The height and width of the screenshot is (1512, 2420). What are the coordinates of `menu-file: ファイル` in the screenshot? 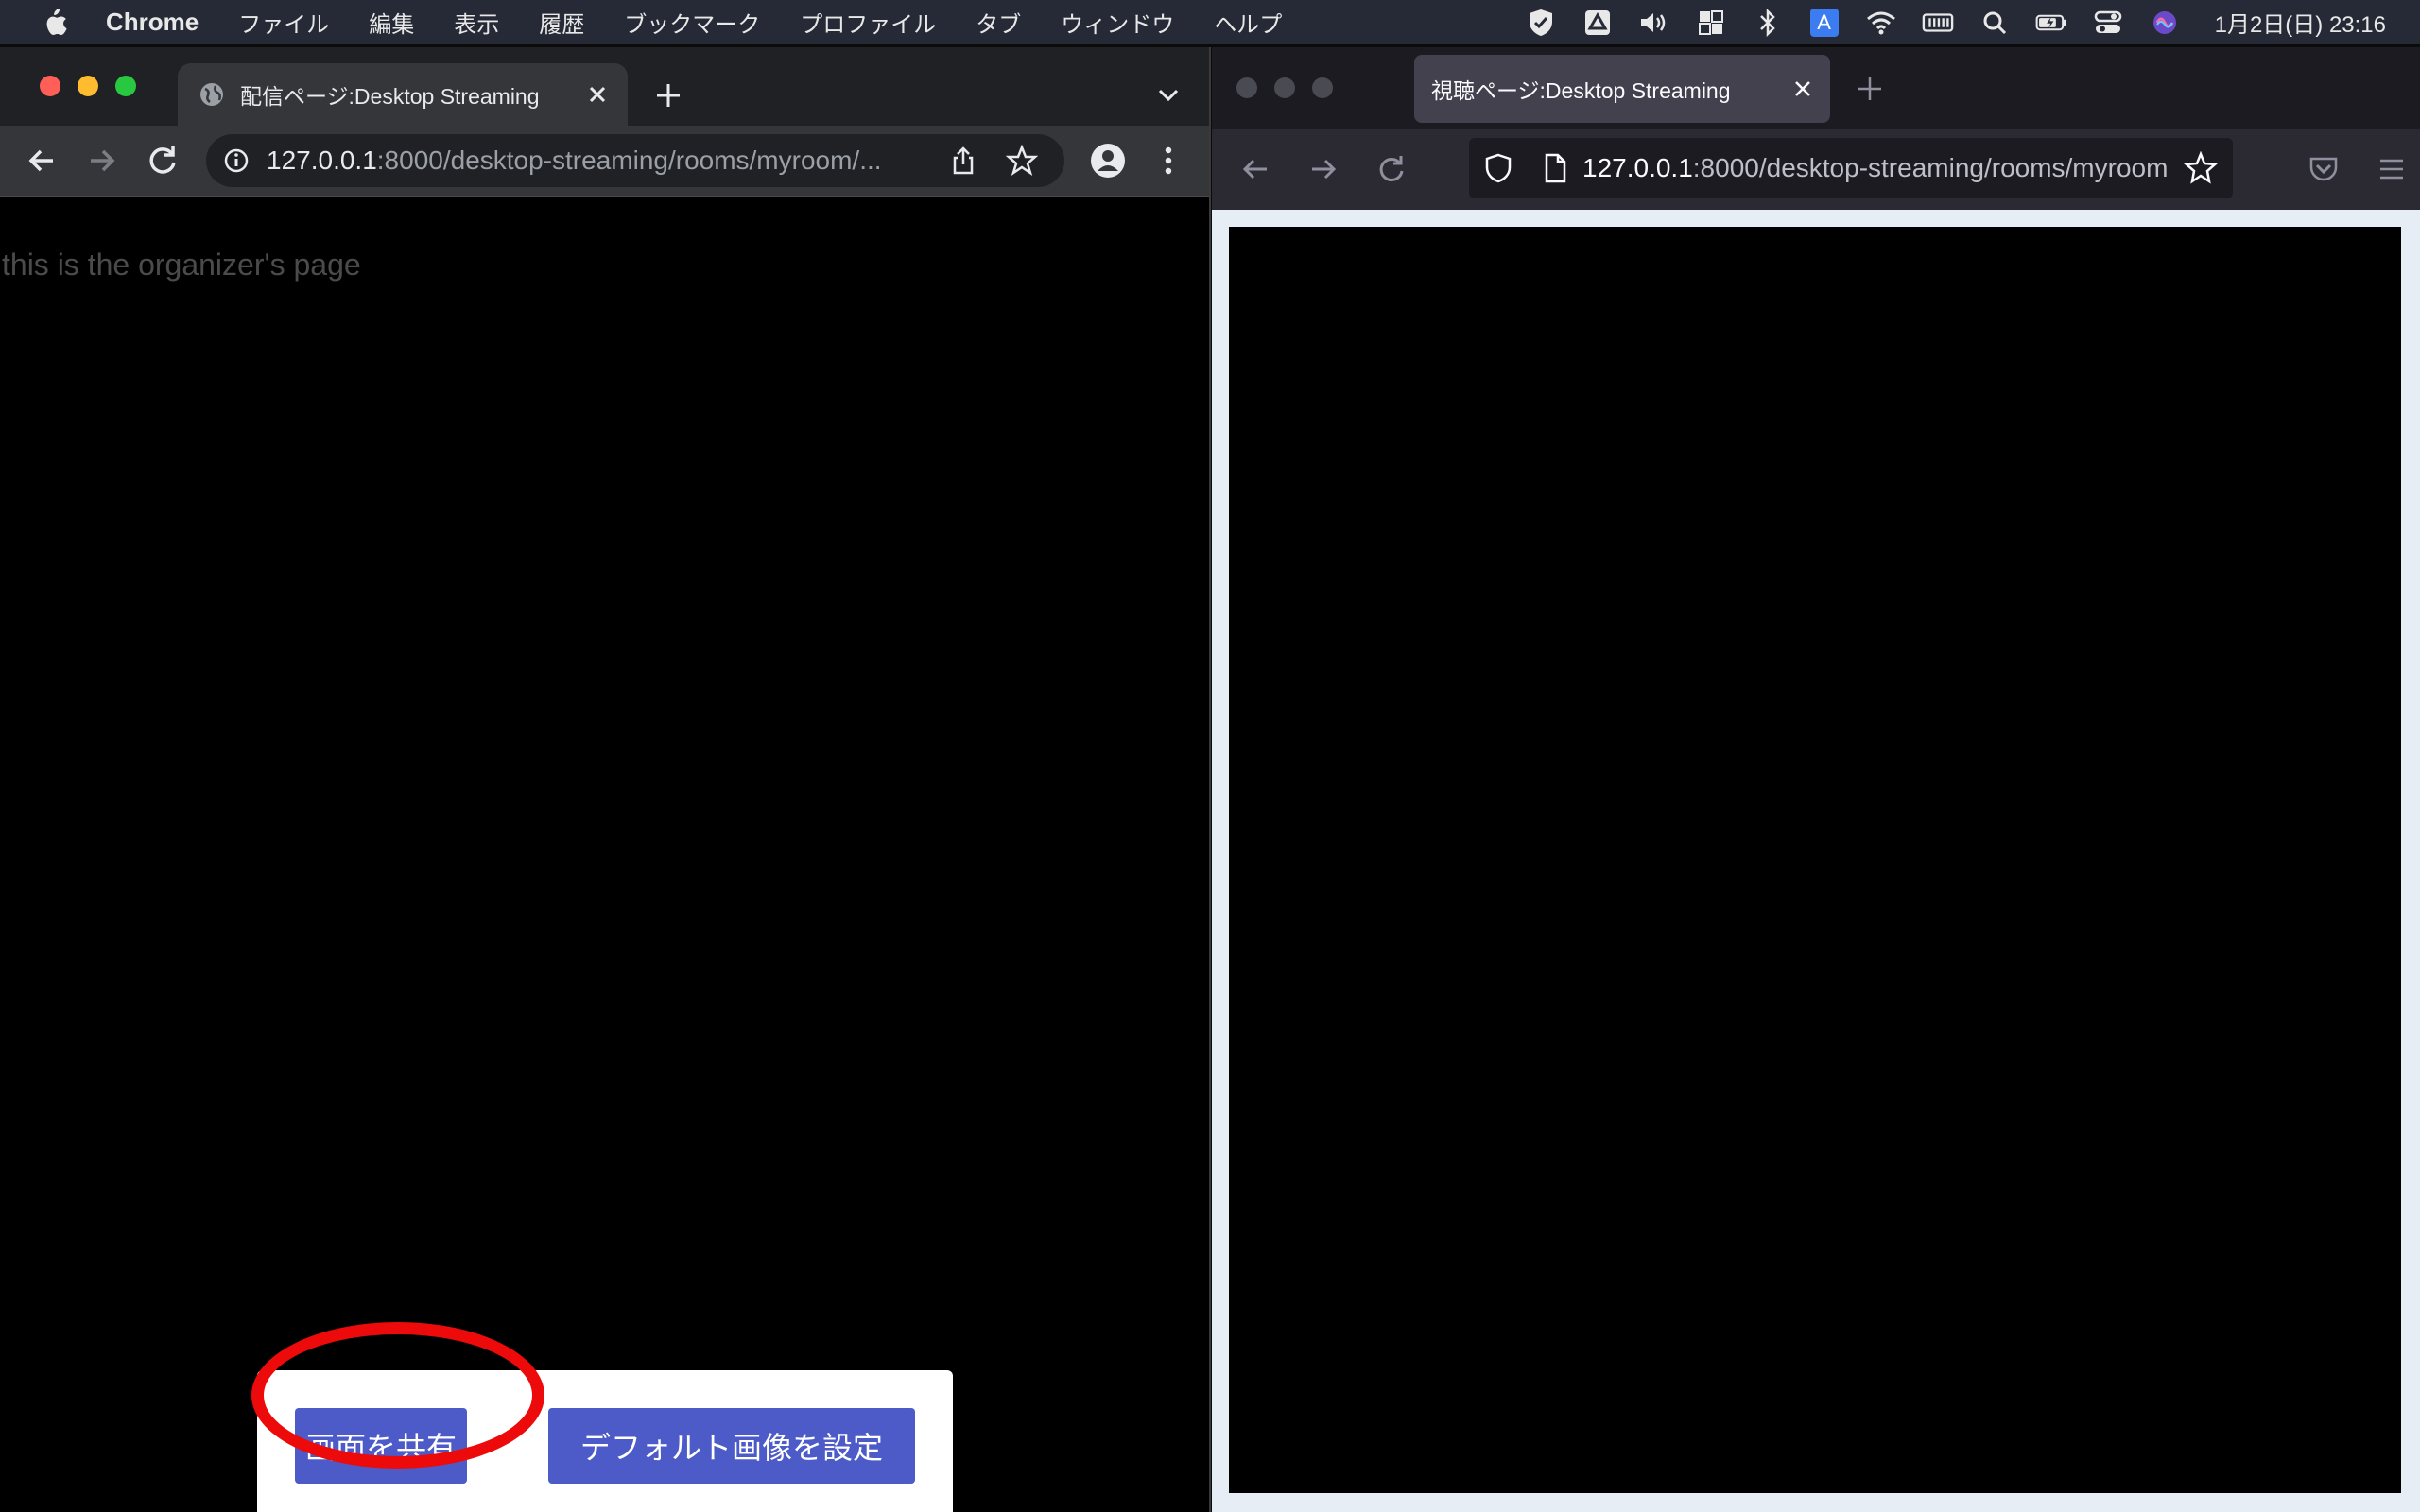 It's located at (283, 22).